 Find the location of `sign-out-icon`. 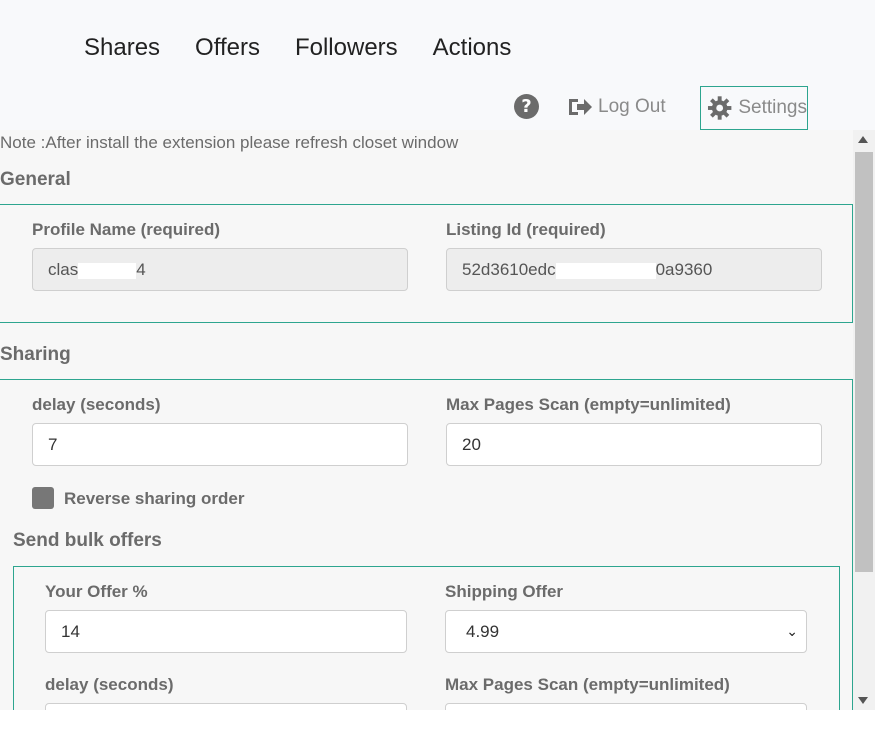

sign-out-icon is located at coordinates (580, 107).